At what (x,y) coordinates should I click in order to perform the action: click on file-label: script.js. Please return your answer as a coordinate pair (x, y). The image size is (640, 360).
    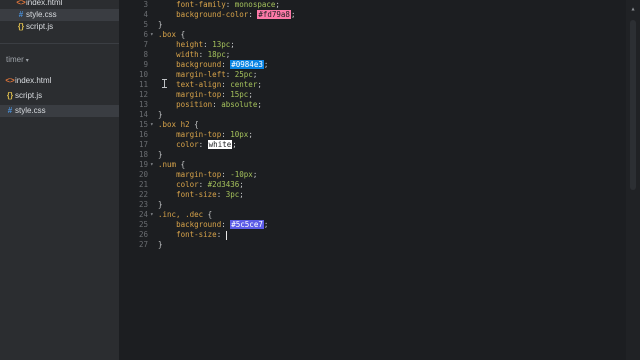
    Looking at the image, I should click on (40, 26).